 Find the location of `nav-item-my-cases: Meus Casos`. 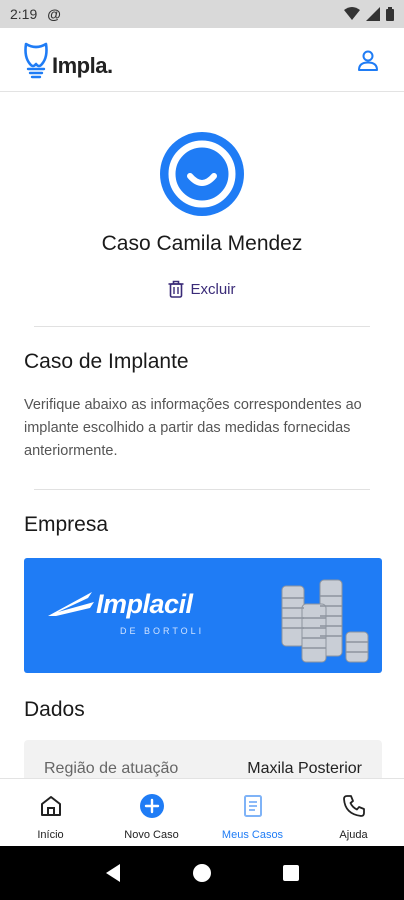

nav-item-my-cases: Meus Casos is located at coordinates (252, 812).